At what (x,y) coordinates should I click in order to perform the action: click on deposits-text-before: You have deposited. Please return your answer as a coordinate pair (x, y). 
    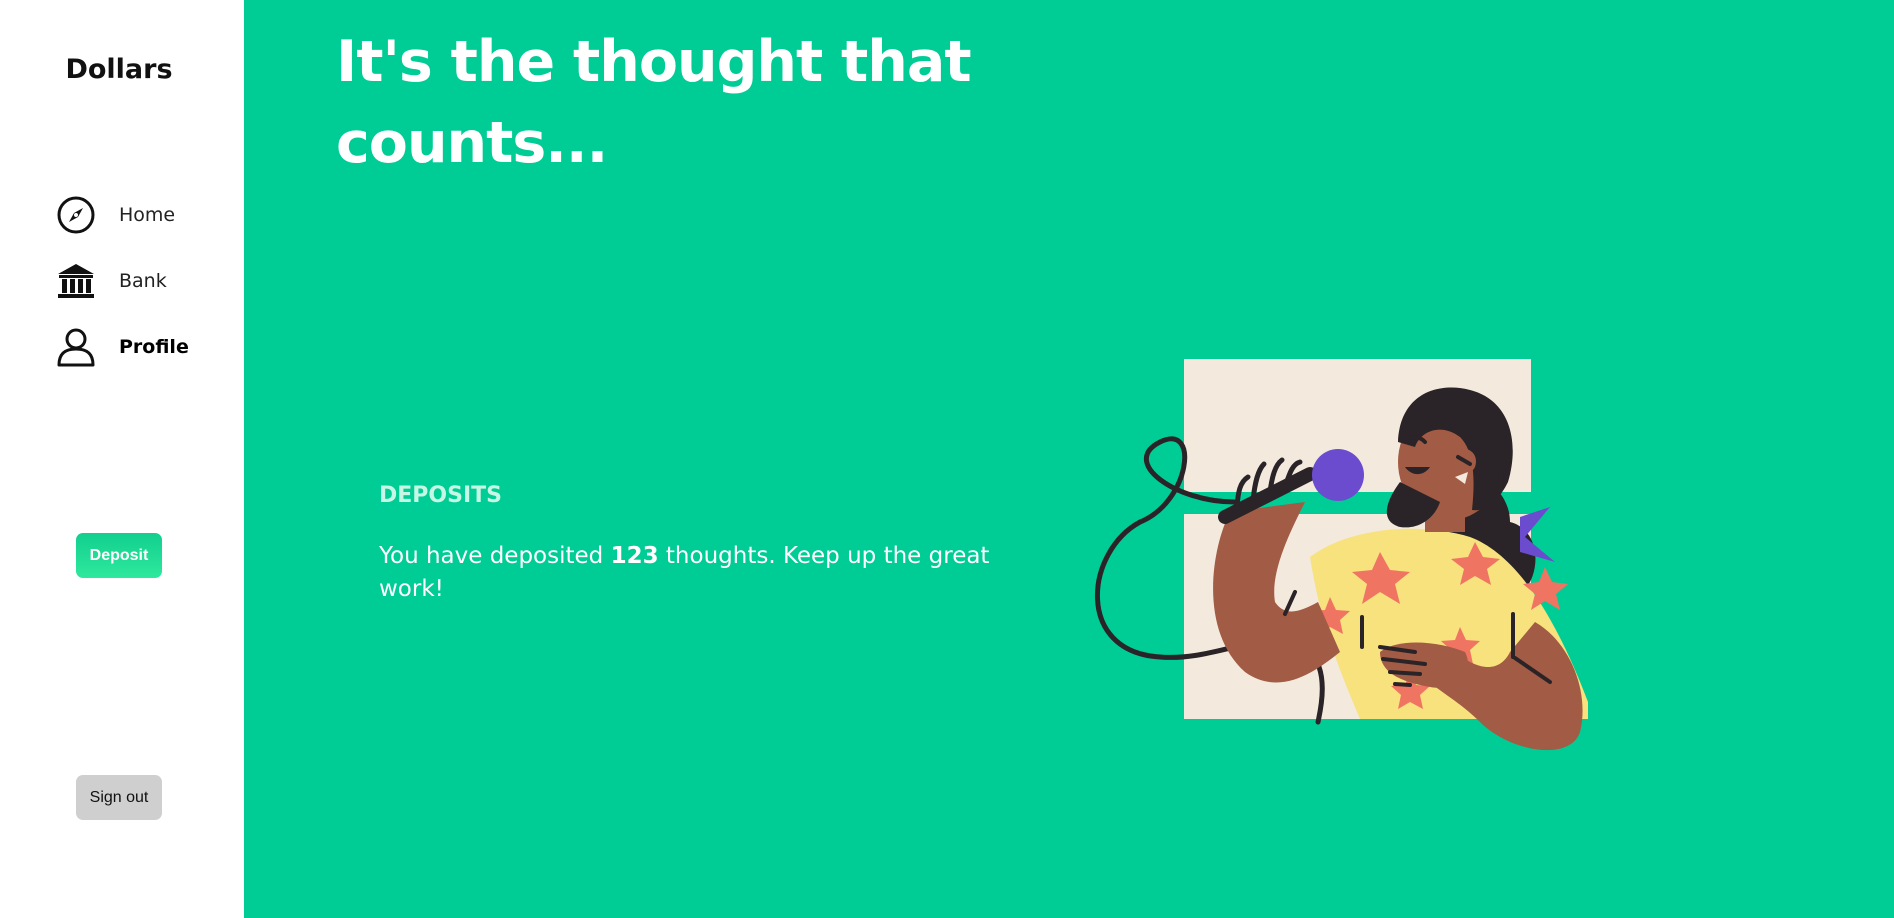
    Looking at the image, I should click on (495, 556).